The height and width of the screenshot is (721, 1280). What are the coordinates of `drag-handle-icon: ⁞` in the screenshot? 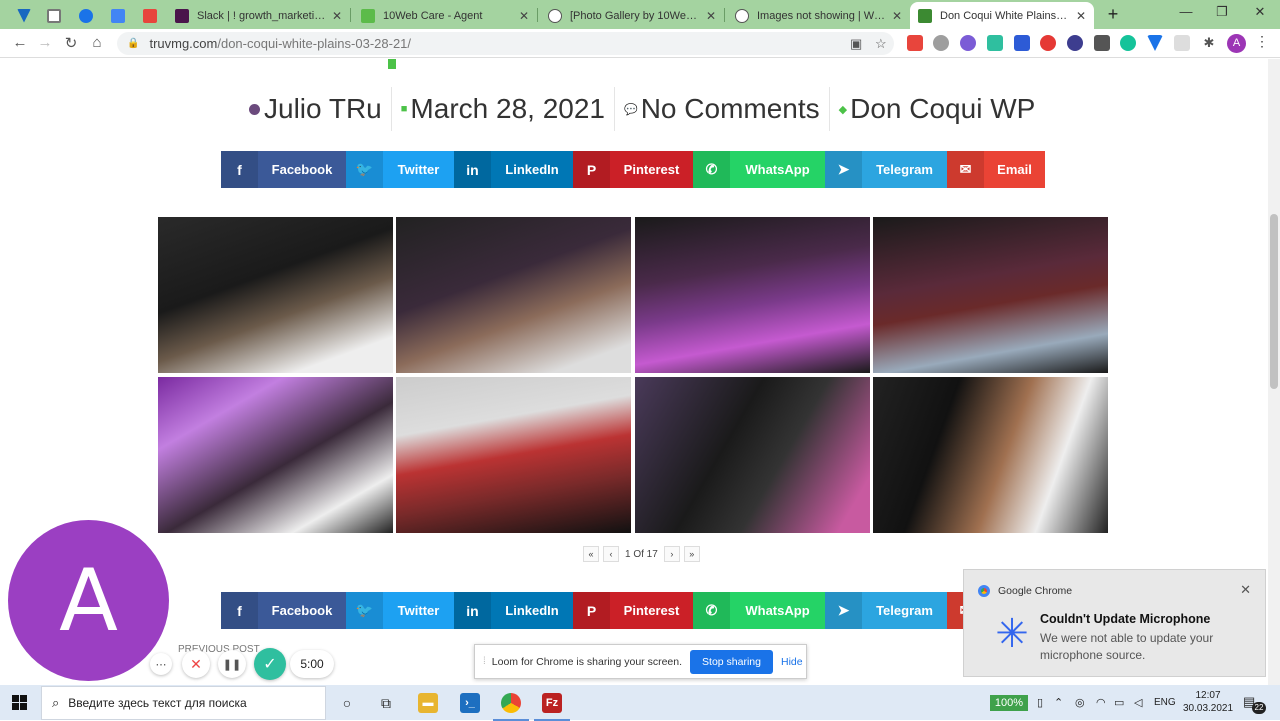 It's located at (484, 661).